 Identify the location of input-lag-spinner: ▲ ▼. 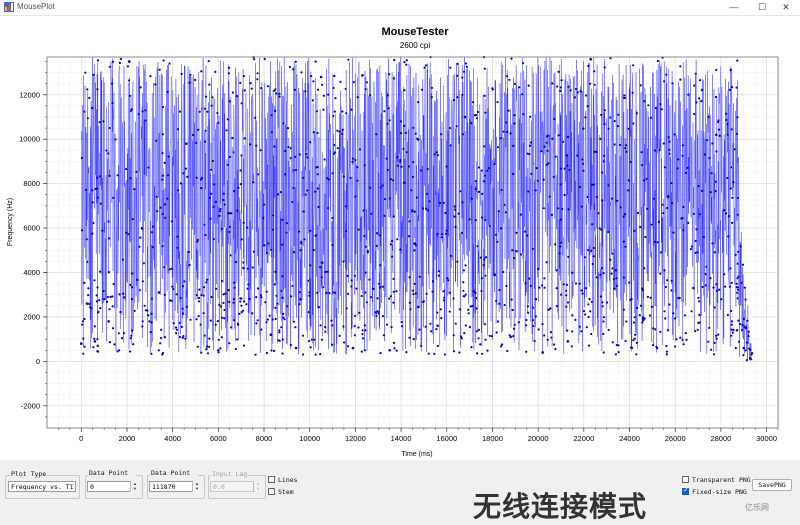
(257, 486).